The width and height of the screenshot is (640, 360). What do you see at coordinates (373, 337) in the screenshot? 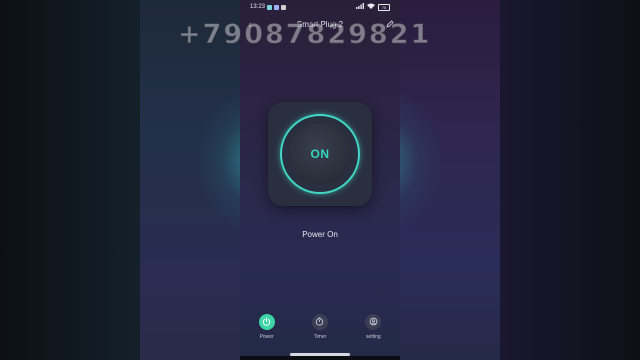
I see `nav-label-setting: setting` at bounding box center [373, 337].